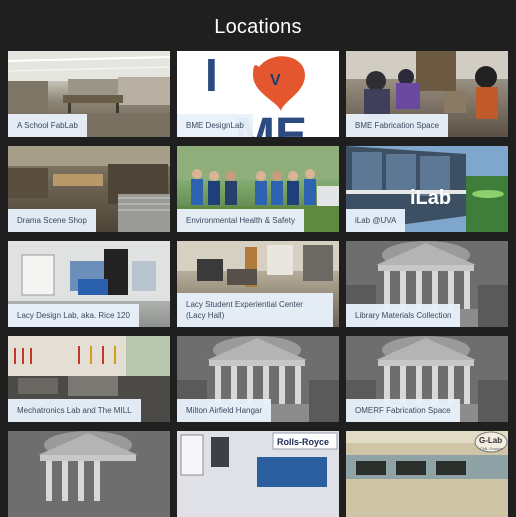 The height and width of the screenshot is (517, 516). What do you see at coordinates (89, 189) in the screenshot?
I see `location-card-drama-scene-shop: Drama Scene Shop` at bounding box center [89, 189].